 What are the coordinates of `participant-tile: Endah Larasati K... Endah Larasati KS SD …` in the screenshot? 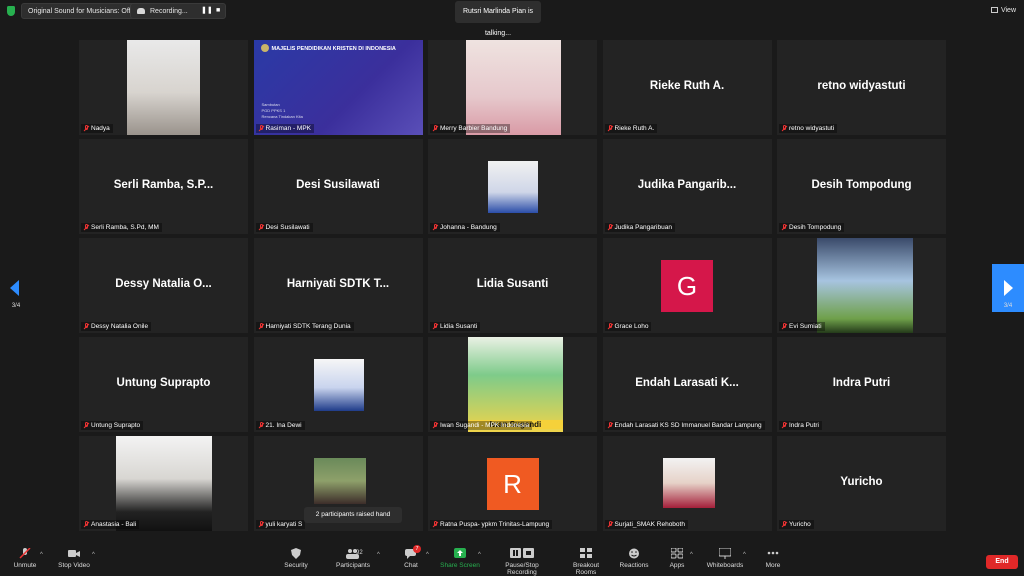 It's located at (687, 384).